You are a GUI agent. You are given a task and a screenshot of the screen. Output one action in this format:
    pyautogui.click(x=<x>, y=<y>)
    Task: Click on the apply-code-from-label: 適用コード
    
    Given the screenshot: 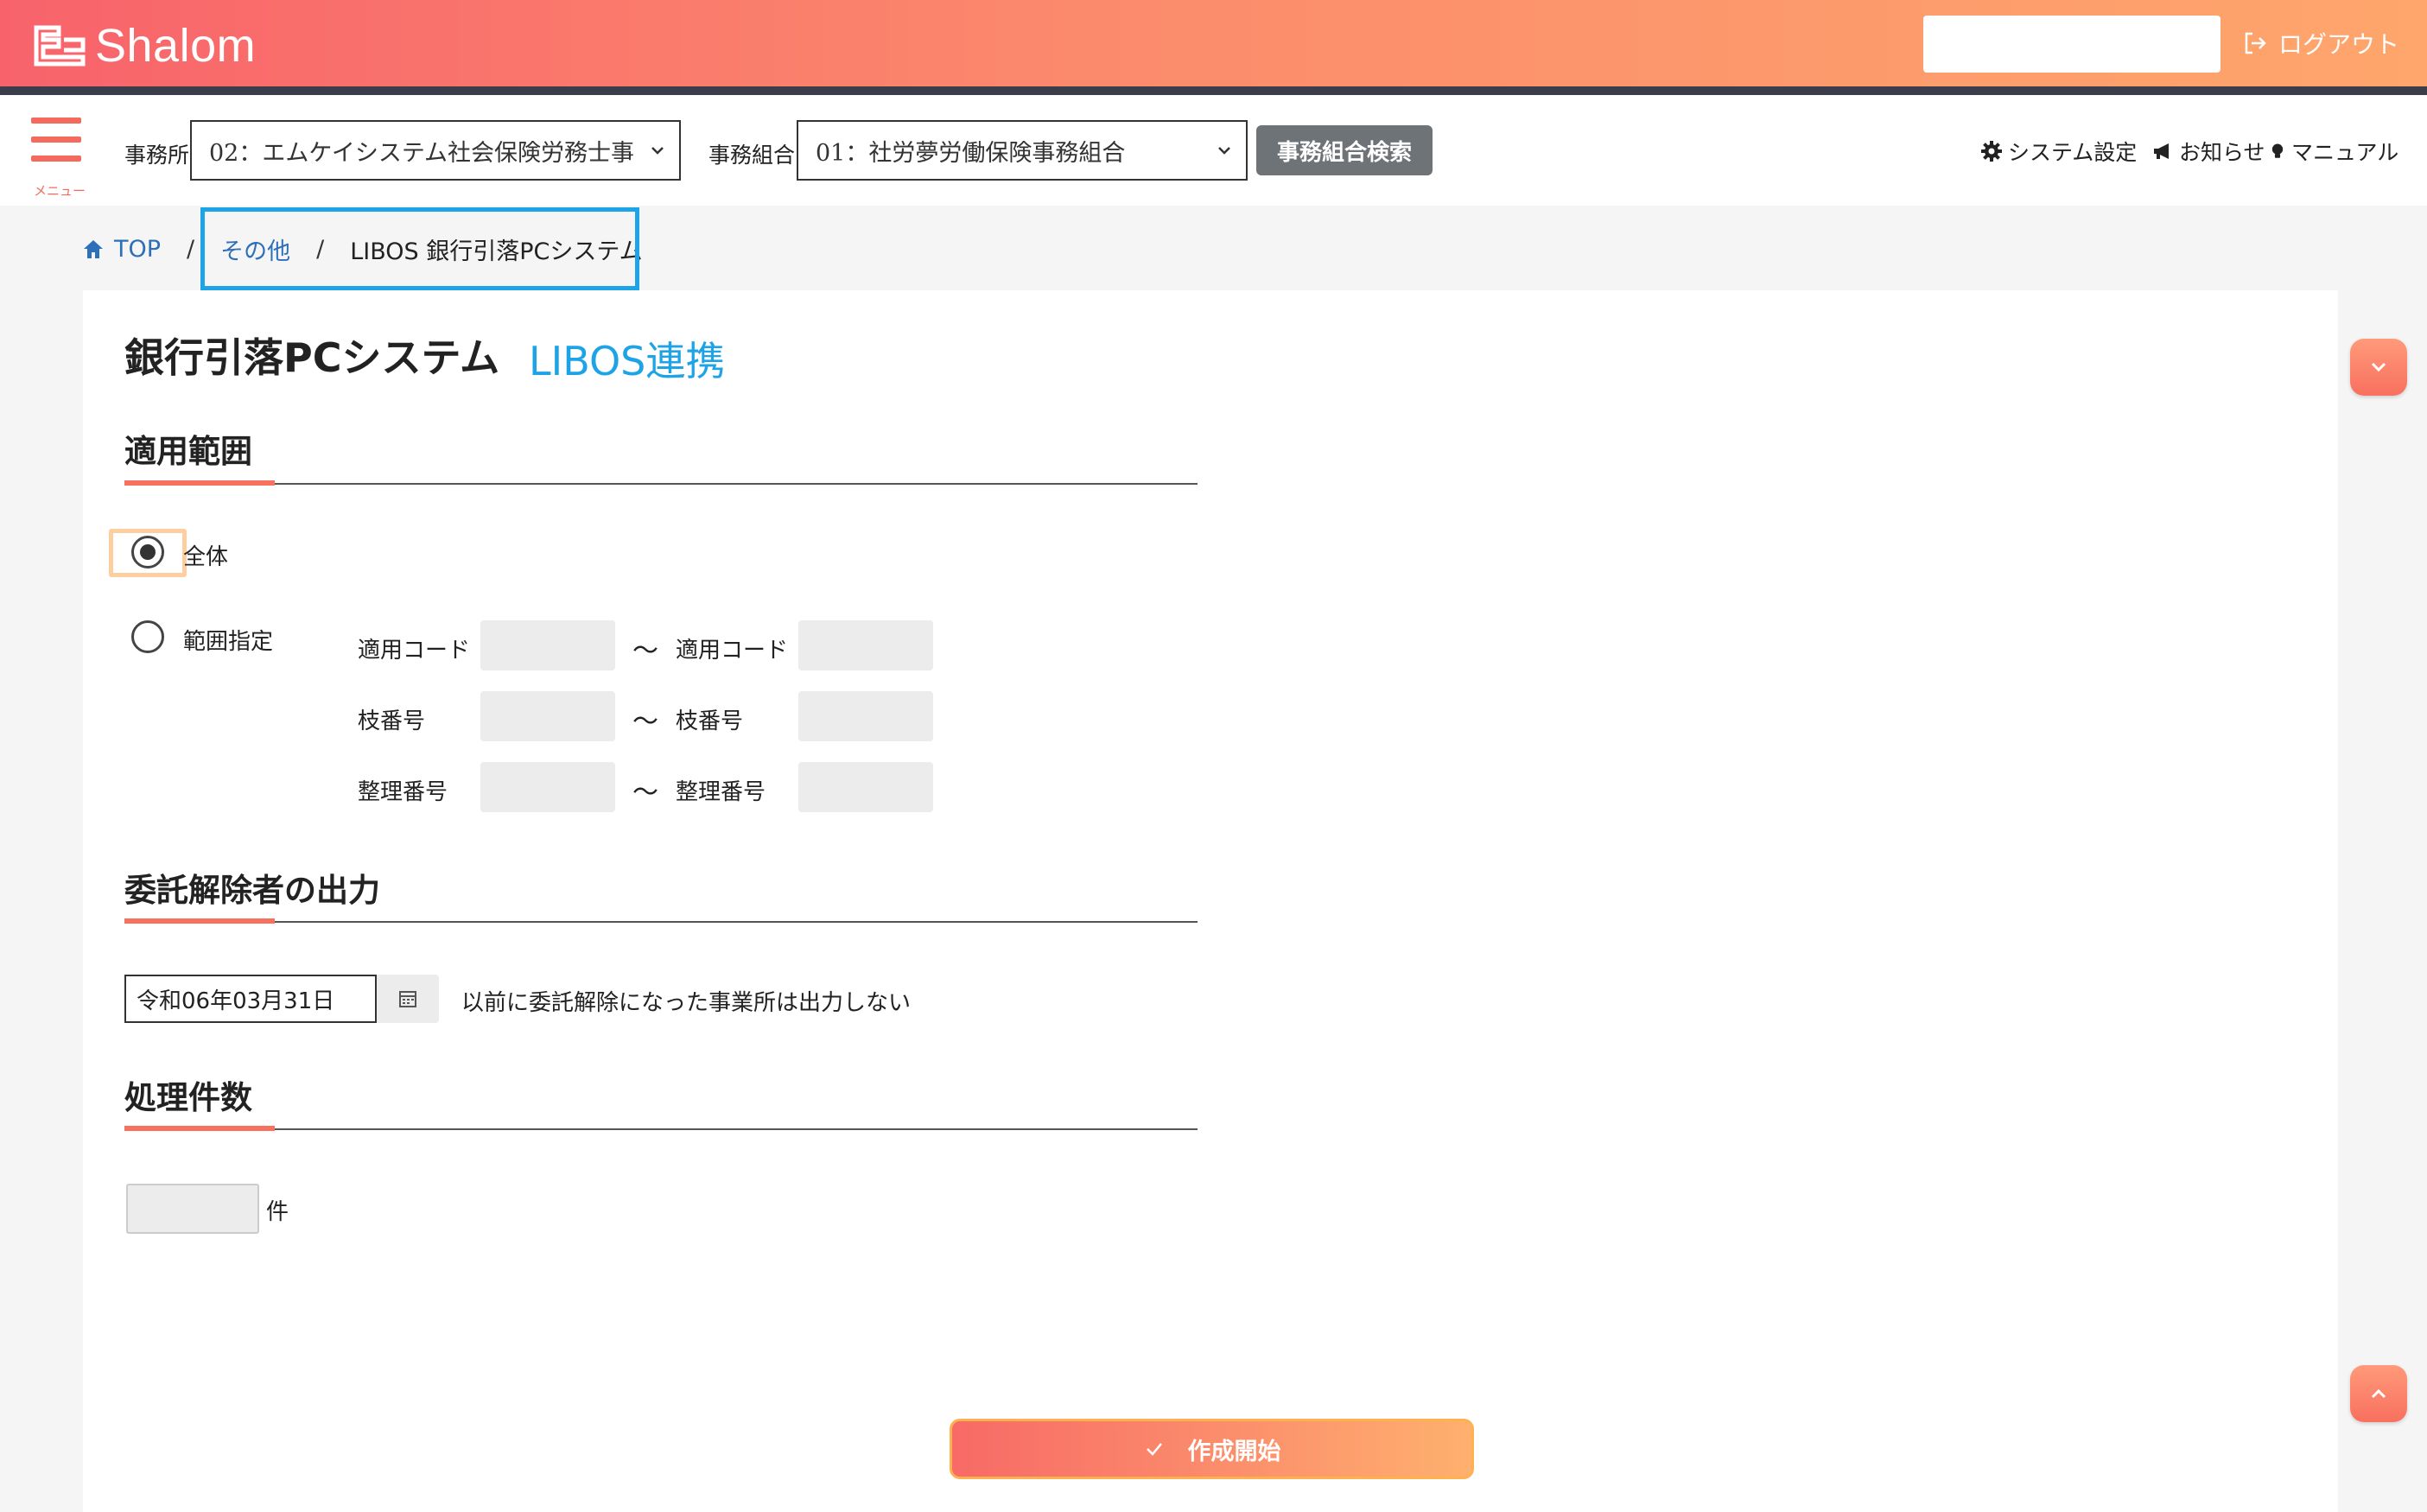 What is the action you would take?
    pyautogui.click(x=414, y=651)
    